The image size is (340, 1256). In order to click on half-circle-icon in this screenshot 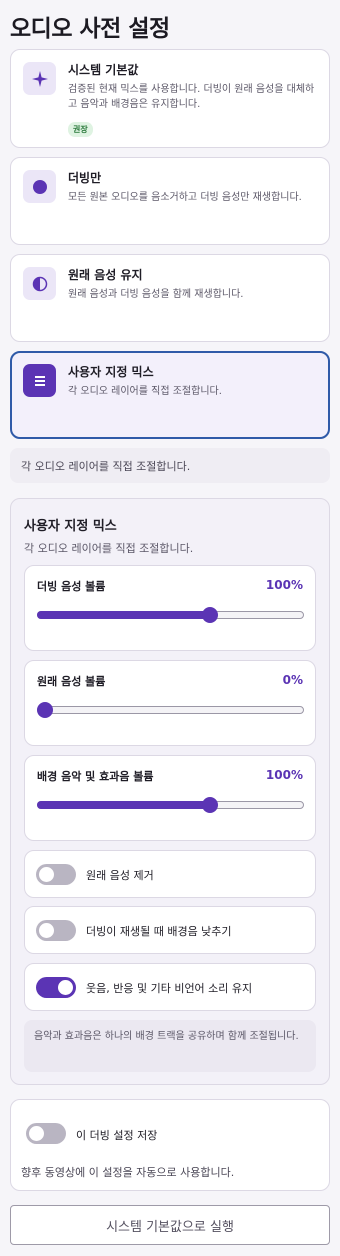, I will do `click(39, 283)`.